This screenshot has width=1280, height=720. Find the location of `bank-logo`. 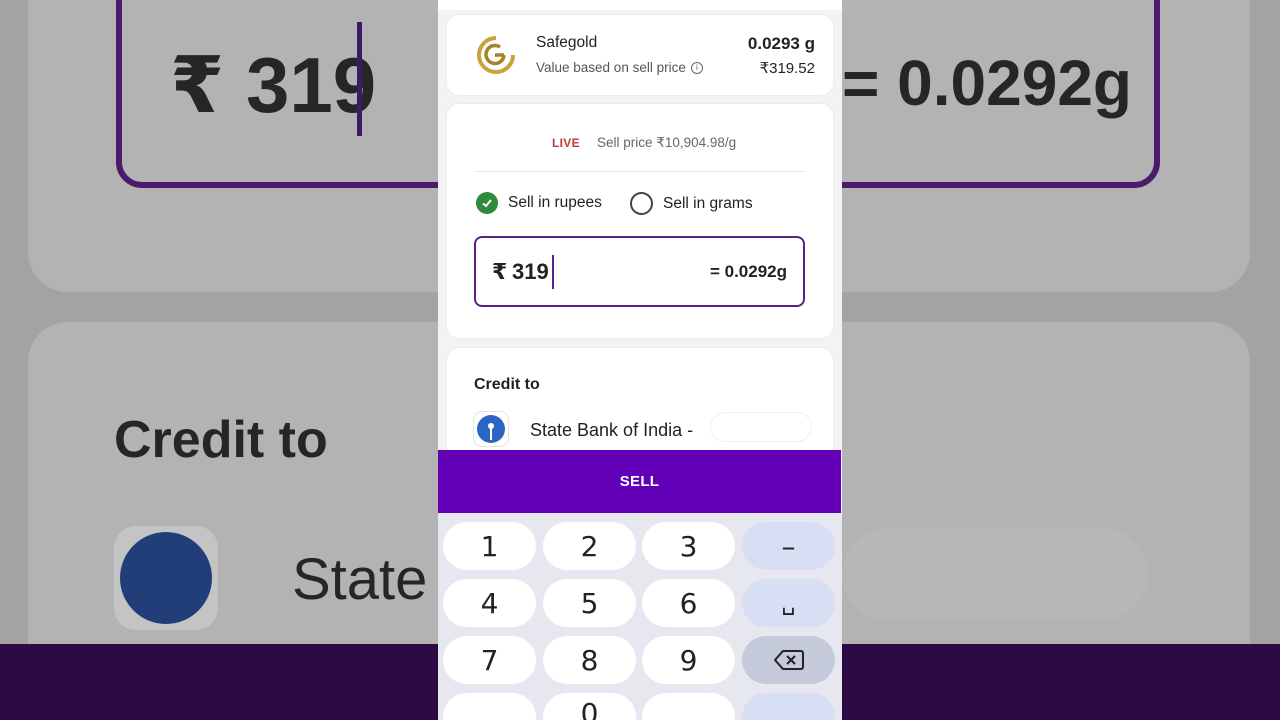

bank-logo is located at coordinates (491, 429).